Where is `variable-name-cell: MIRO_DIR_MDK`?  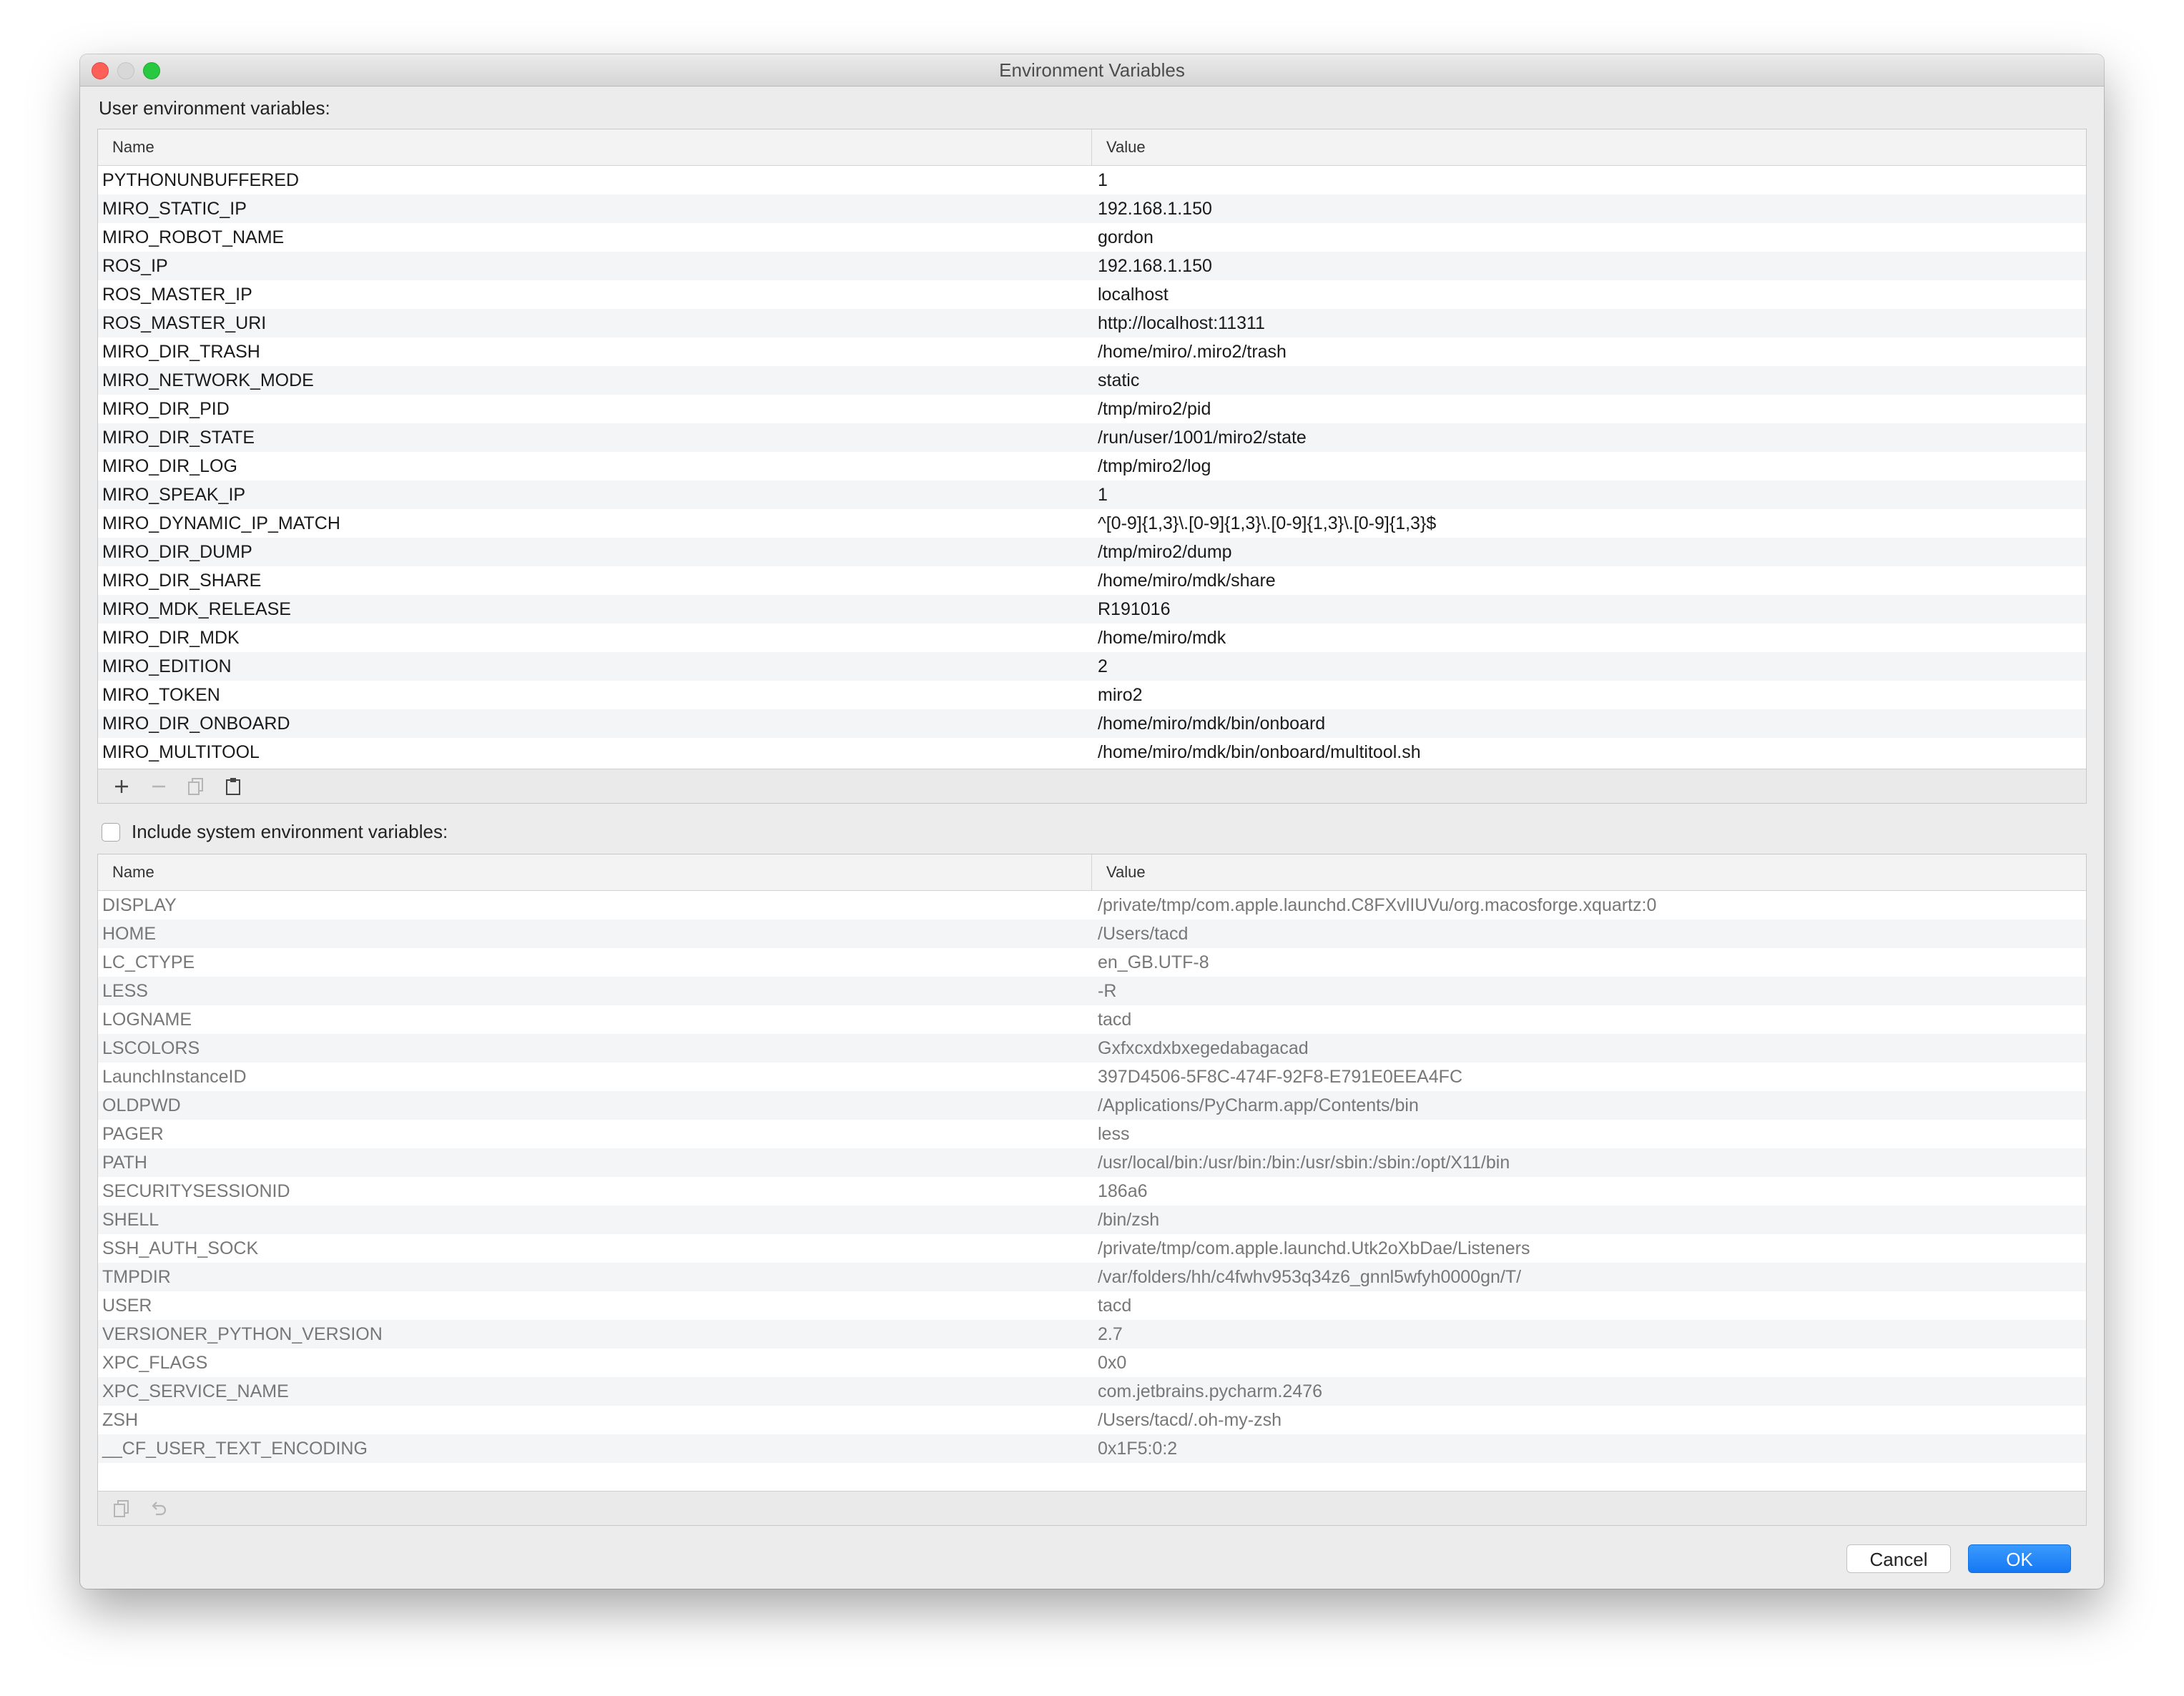 variable-name-cell: MIRO_DIR_MDK is located at coordinates (595, 637).